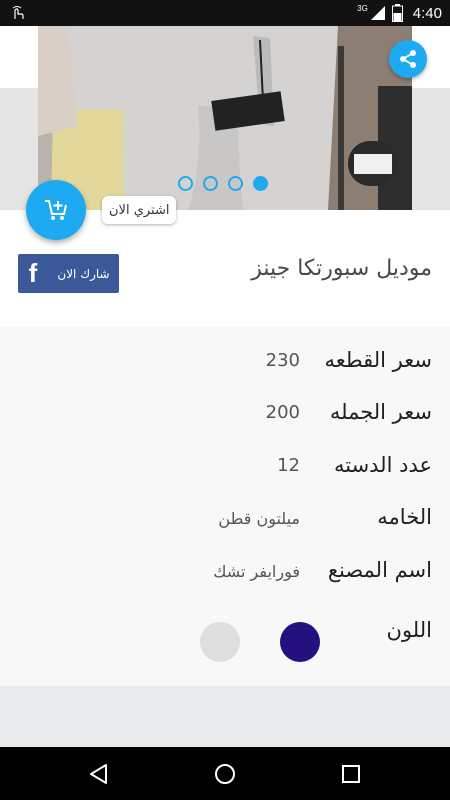 The height and width of the screenshot is (800, 450). Describe the element at coordinates (223, 183) in the screenshot. I see `slider-pagination` at that location.